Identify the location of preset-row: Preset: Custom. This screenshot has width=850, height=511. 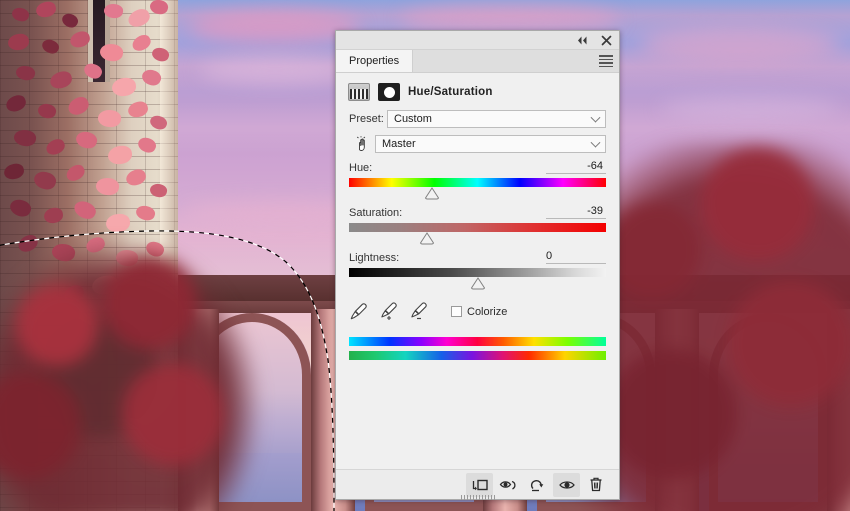
(477, 119).